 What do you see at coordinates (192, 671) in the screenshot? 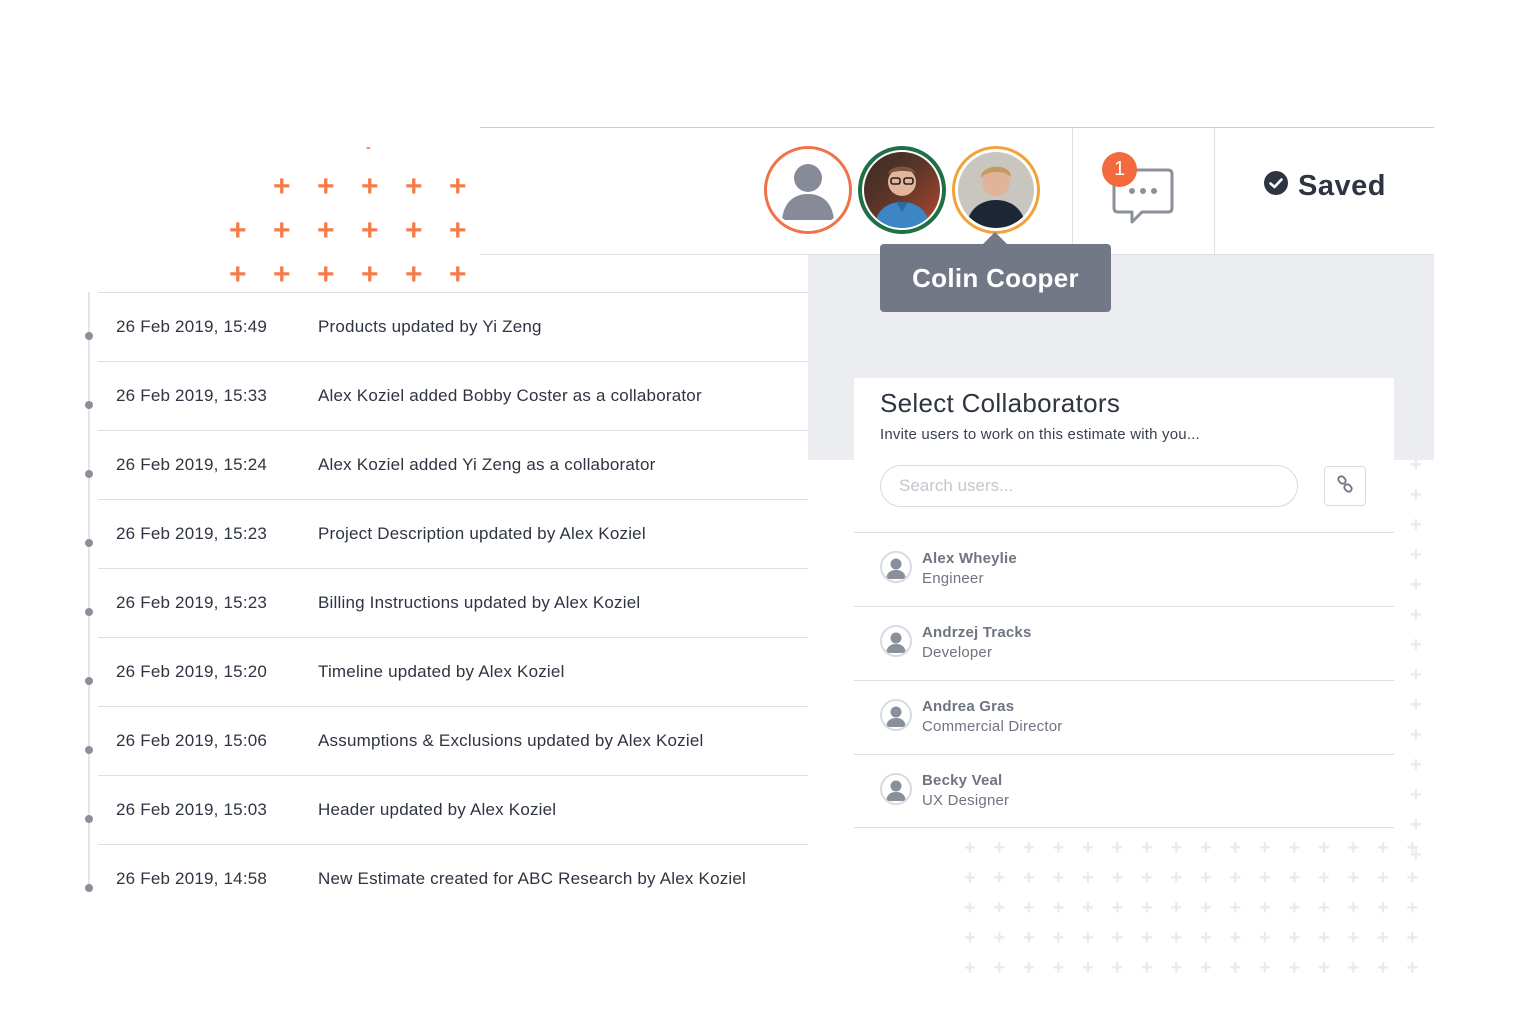
I see `activity-date: 26 Feb 2019, 15:20` at bounding box center [192, 671].